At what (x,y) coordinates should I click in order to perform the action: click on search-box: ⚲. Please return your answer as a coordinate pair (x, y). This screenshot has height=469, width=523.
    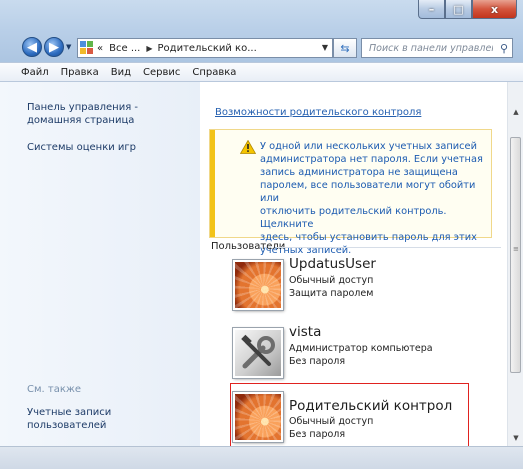
    Looking at the image, I should click on (437, 48).